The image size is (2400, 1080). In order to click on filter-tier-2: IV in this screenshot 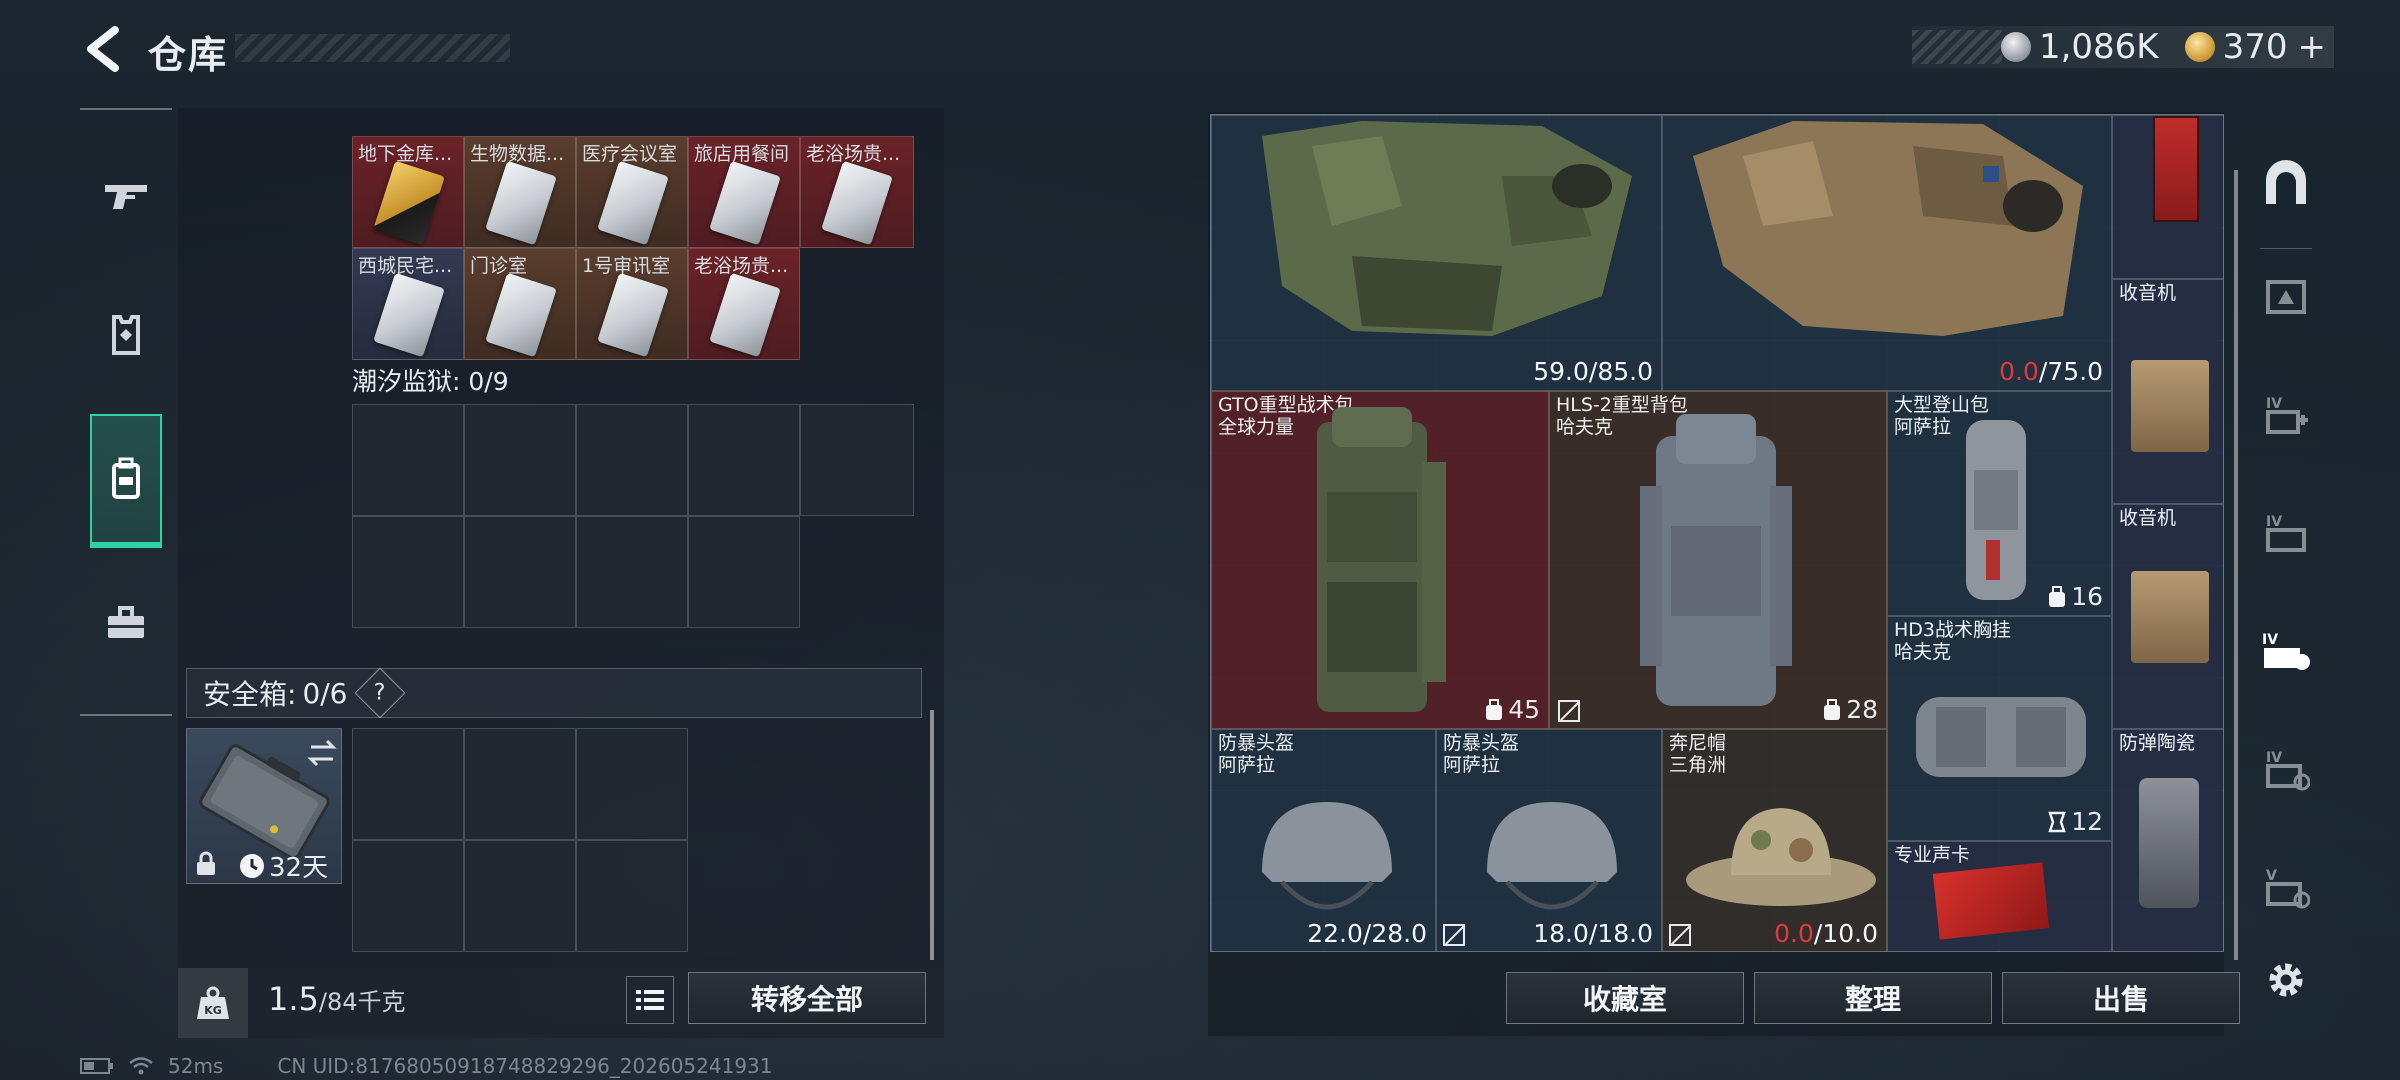, I will do `click(2286, 414)`.